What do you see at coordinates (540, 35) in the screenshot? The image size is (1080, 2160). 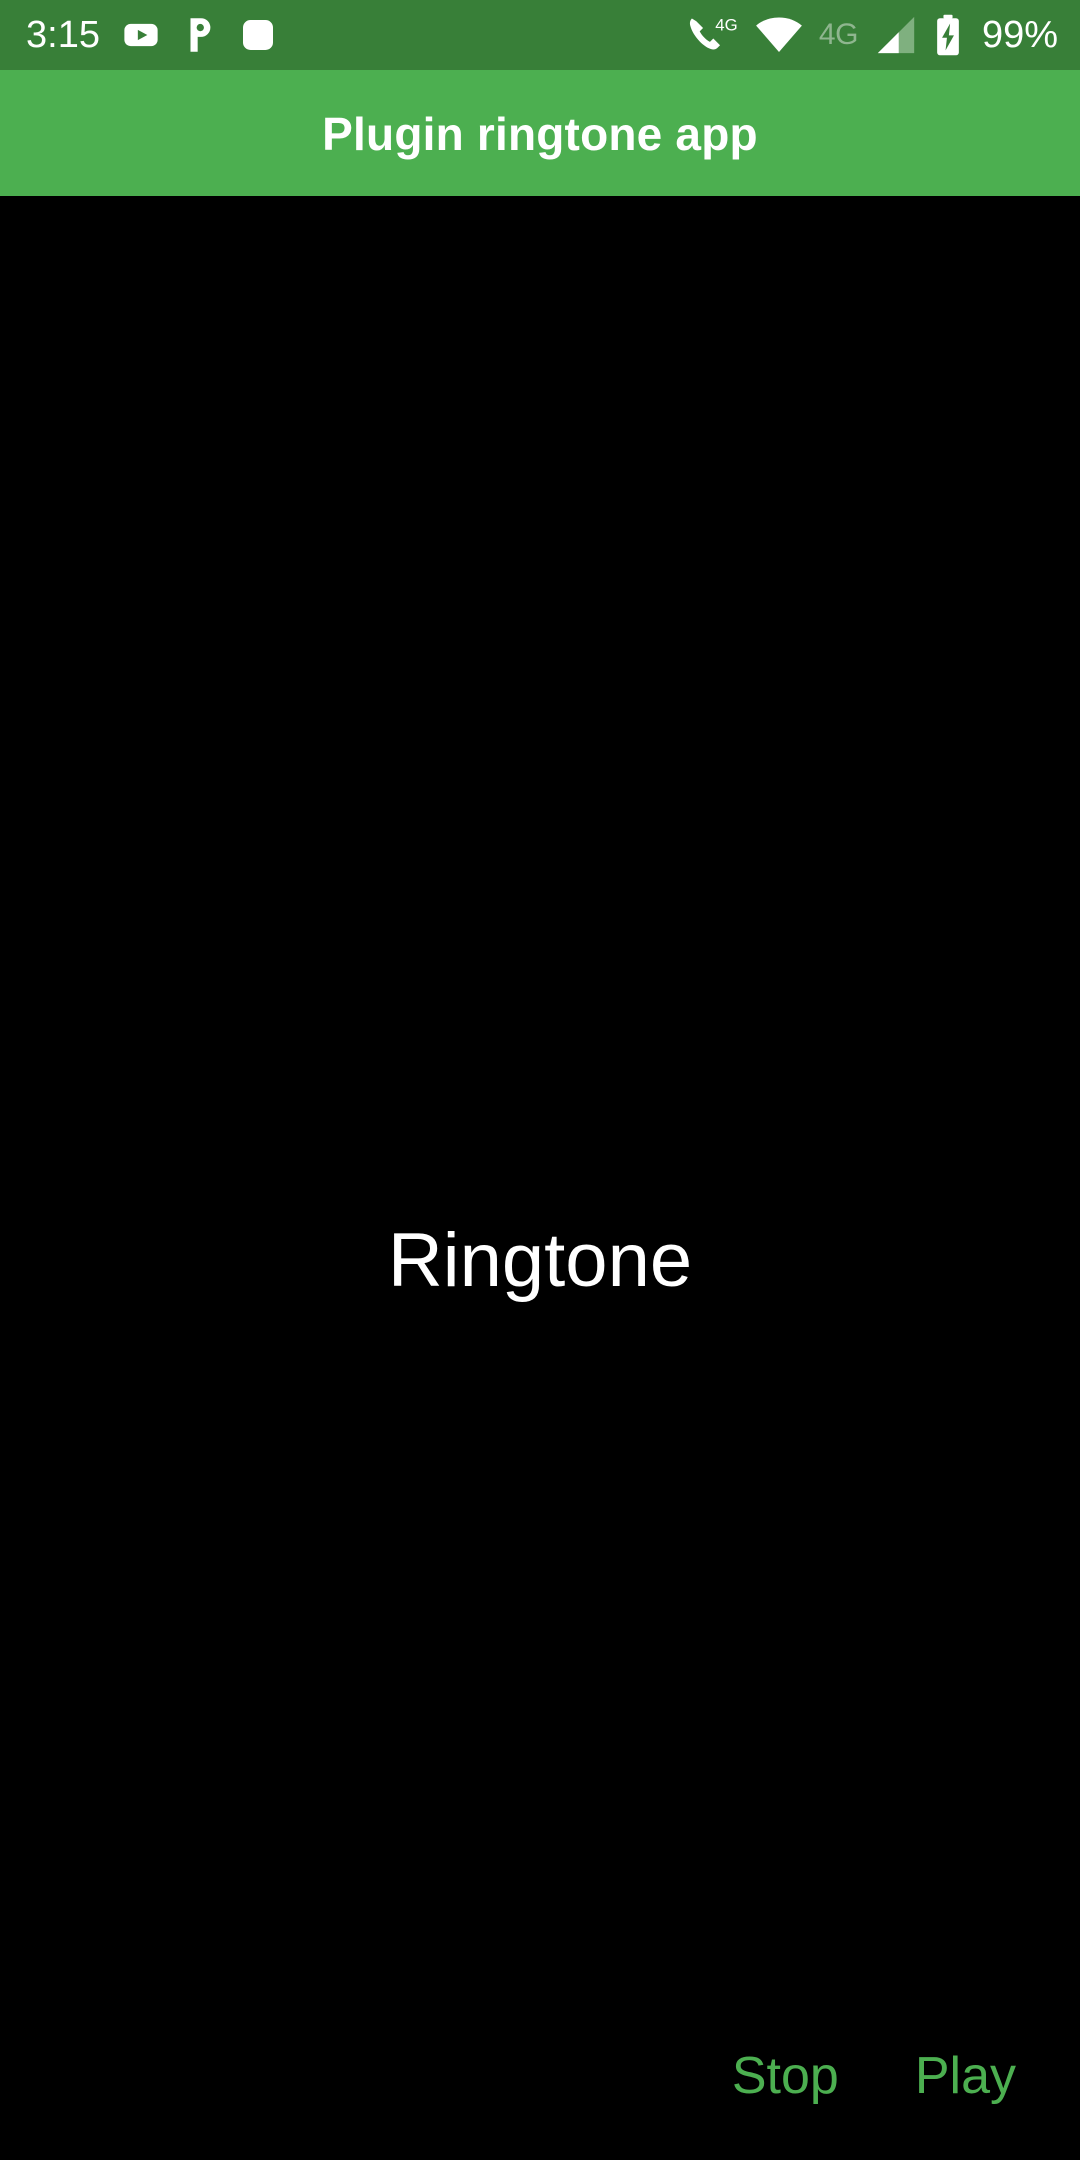 I see `status-bar: 3:15 4G 4G 99%` at bounding box center [540, 35].